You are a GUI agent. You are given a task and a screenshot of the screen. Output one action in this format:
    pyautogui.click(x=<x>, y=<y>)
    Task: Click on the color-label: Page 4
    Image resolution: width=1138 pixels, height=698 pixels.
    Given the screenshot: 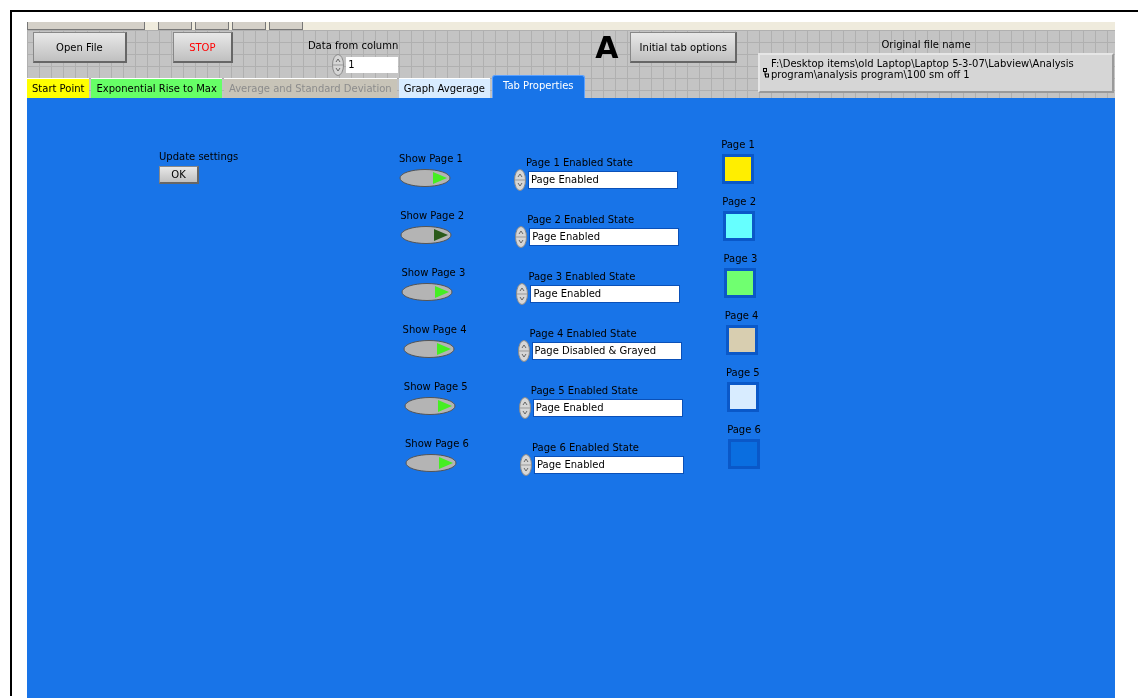 What is the action you would take?
    pyautogui.click(x=741, y=315)
    